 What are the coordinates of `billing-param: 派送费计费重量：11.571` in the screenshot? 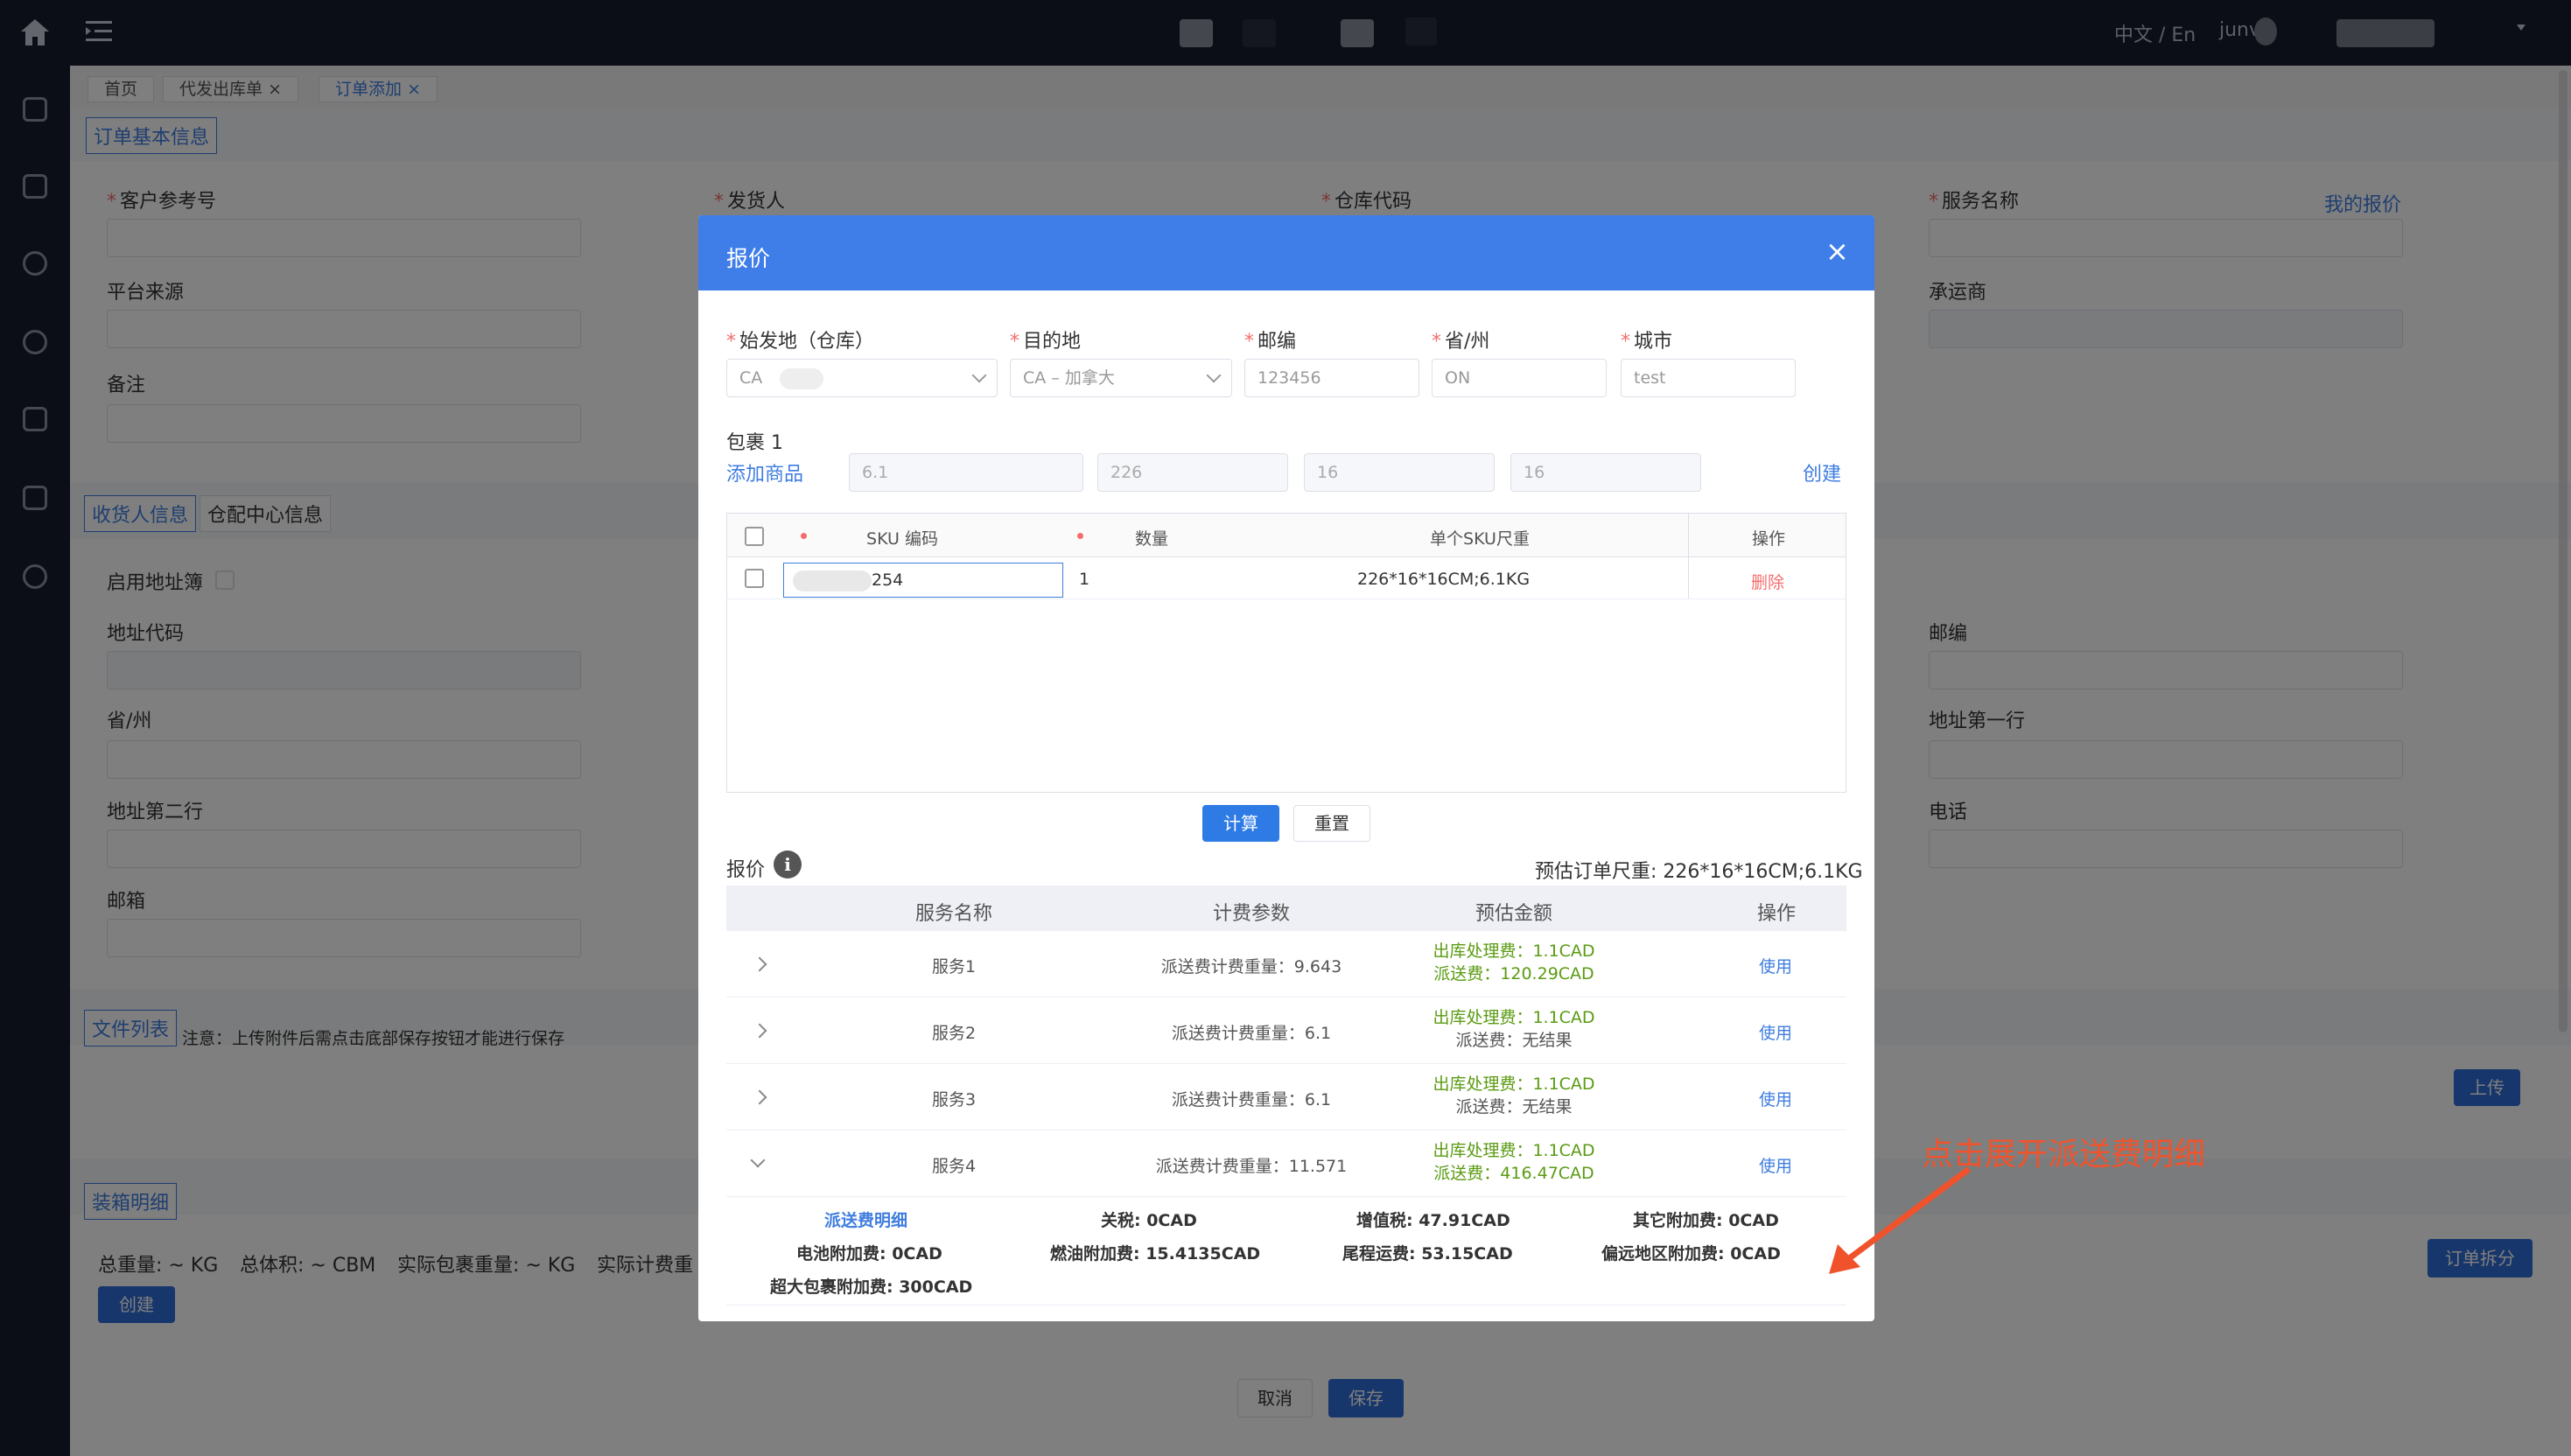 It's located at (1251, 1166).